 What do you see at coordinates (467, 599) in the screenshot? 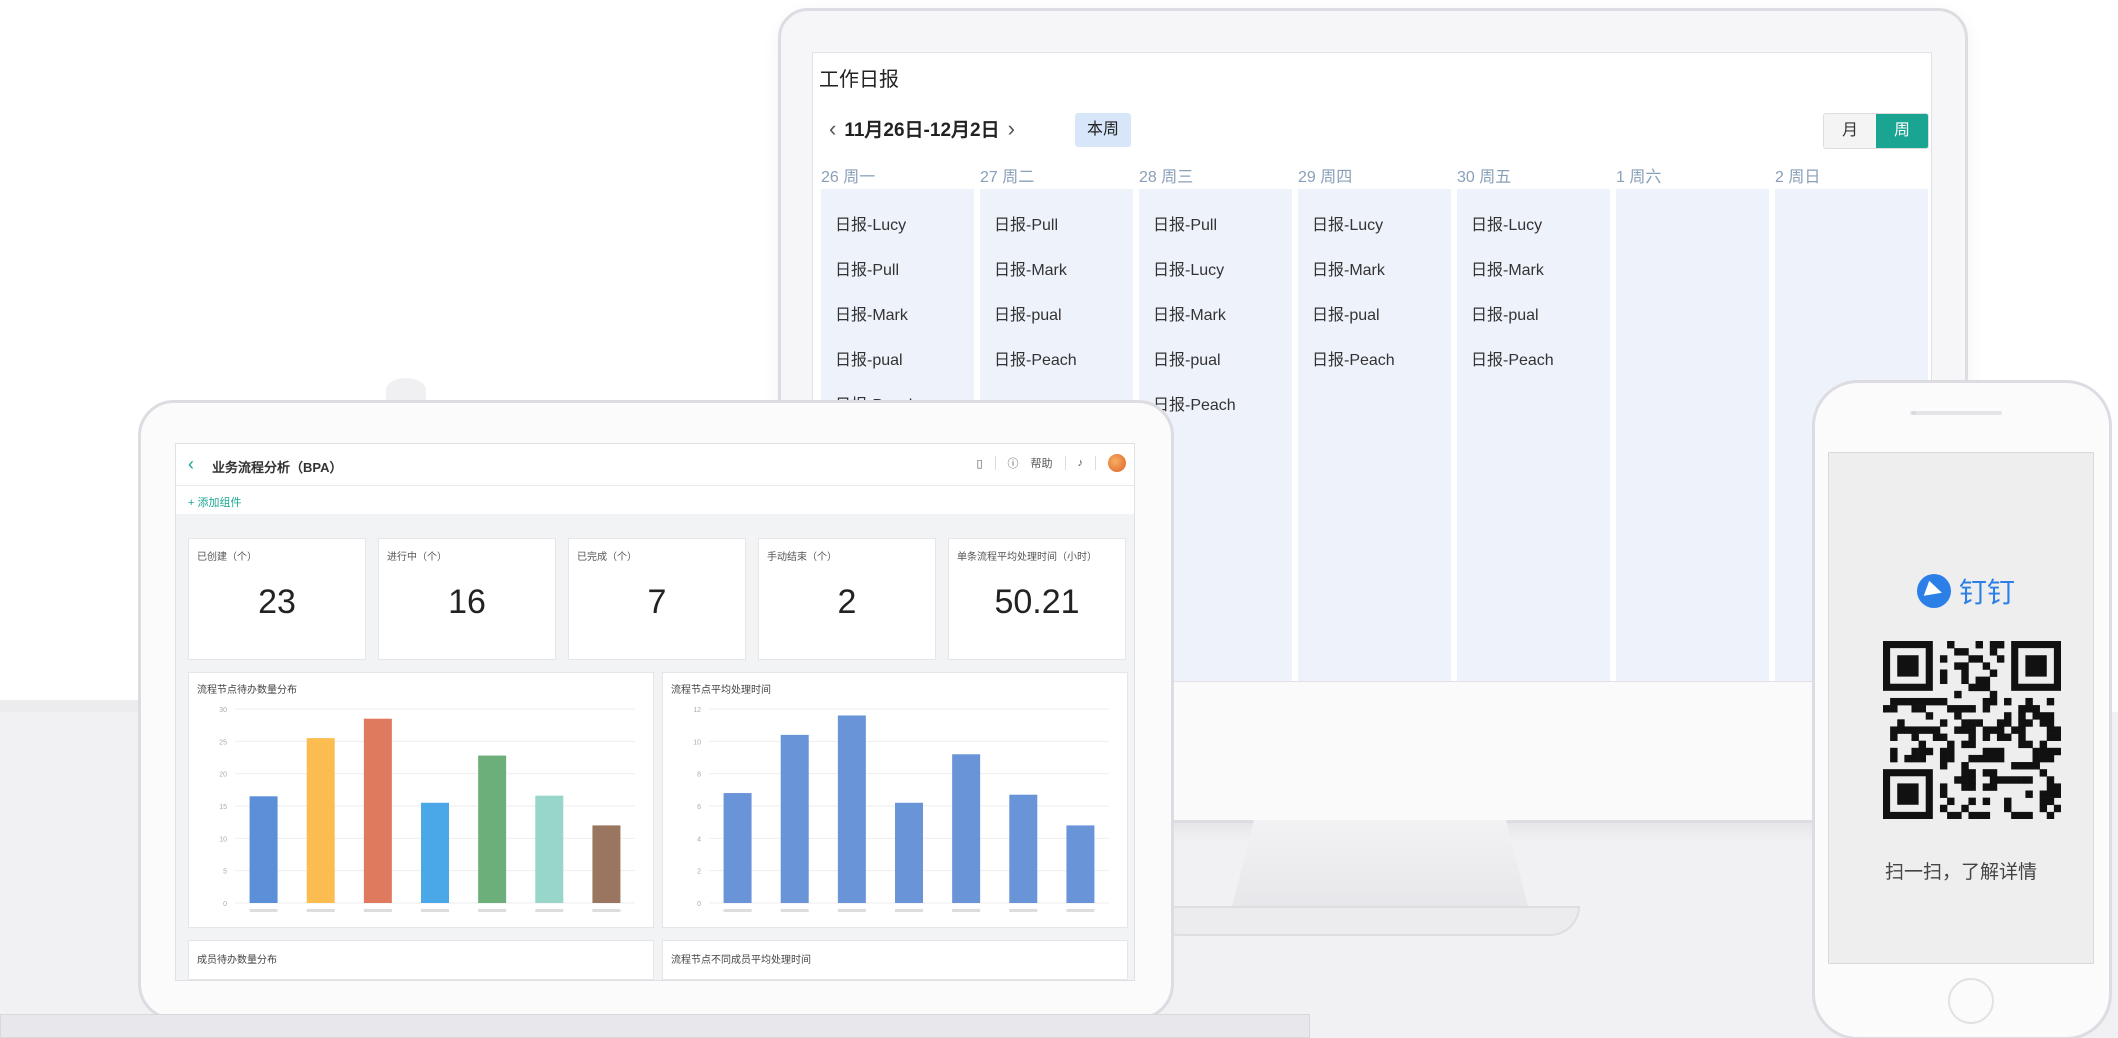
I see `stat-card: 进行中（个） 16` at bounding box center [467, 599].